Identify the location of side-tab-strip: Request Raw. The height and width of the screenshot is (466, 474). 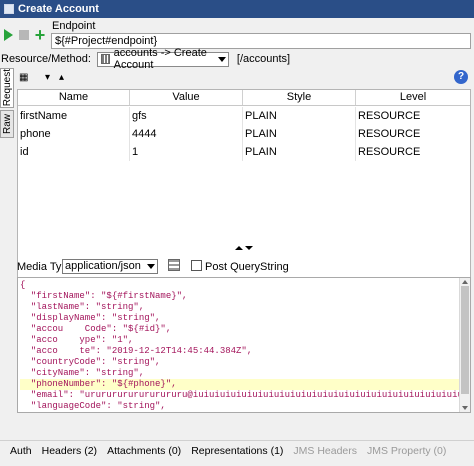
(7, 253).